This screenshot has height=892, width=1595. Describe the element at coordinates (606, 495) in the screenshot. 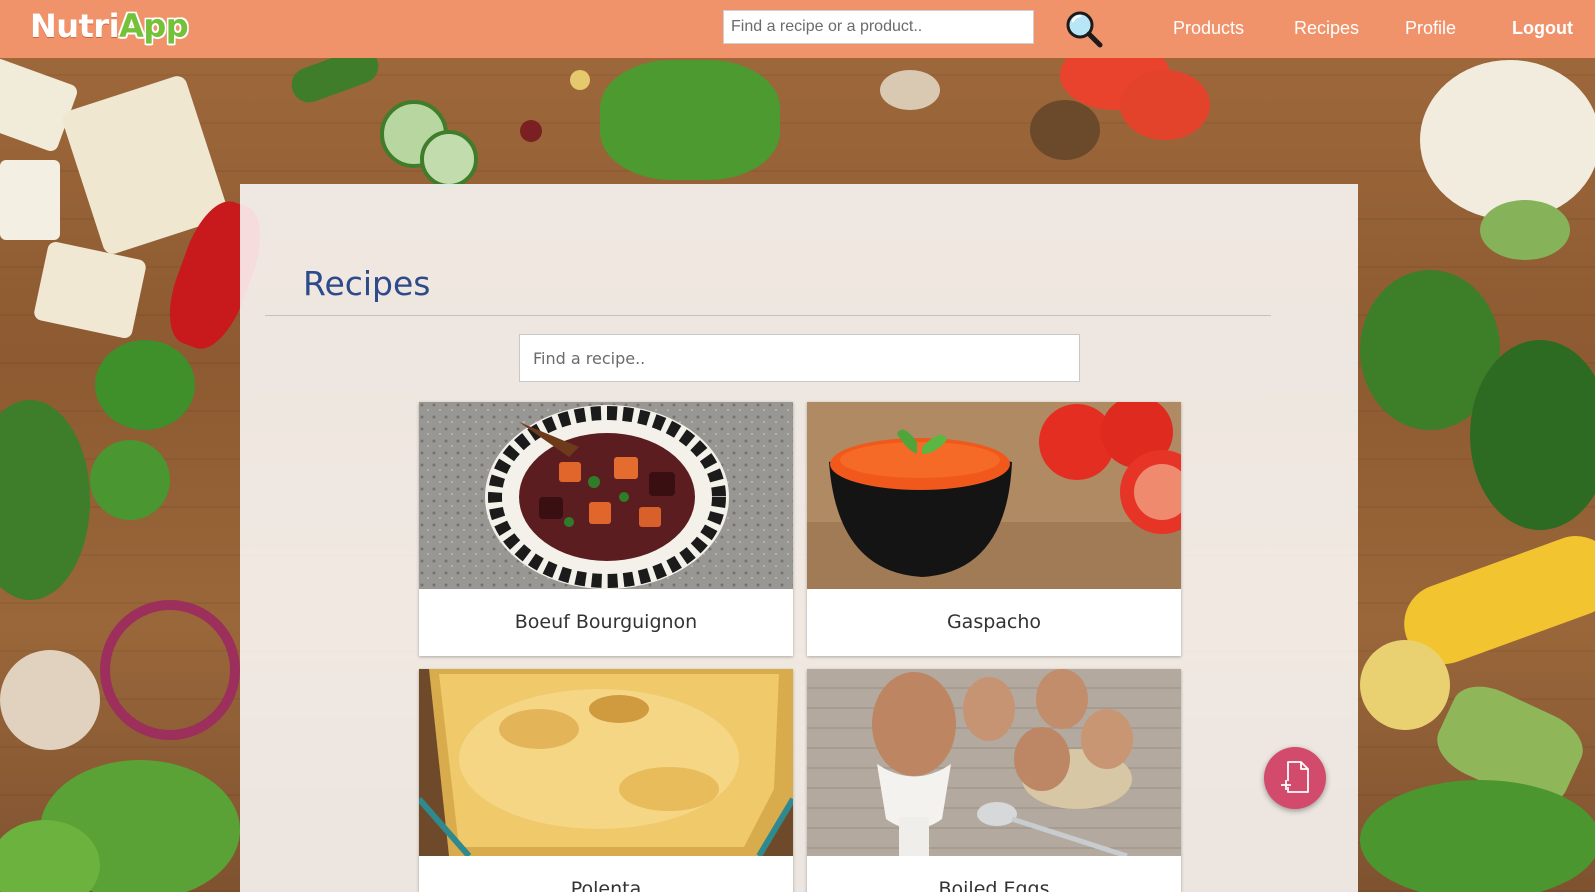

I see `beef-stew-image` at that location.